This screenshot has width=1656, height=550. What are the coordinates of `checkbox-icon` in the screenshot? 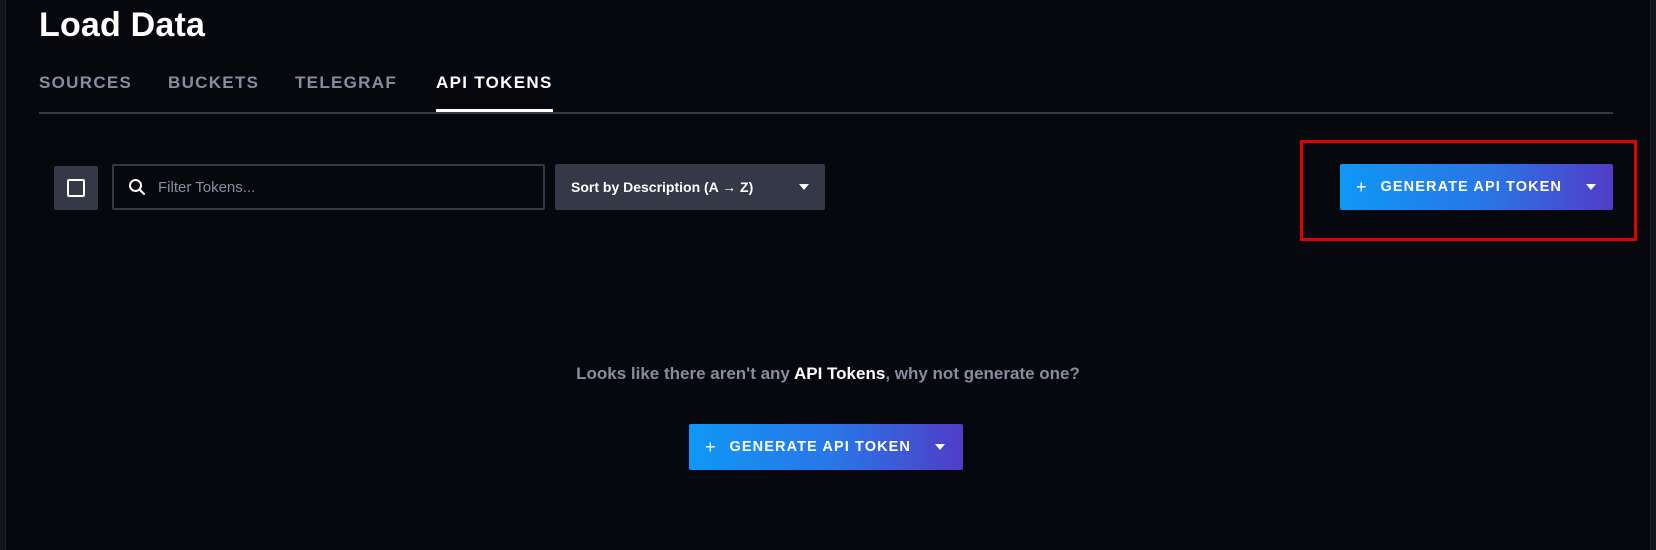 It's located at (76, 188).